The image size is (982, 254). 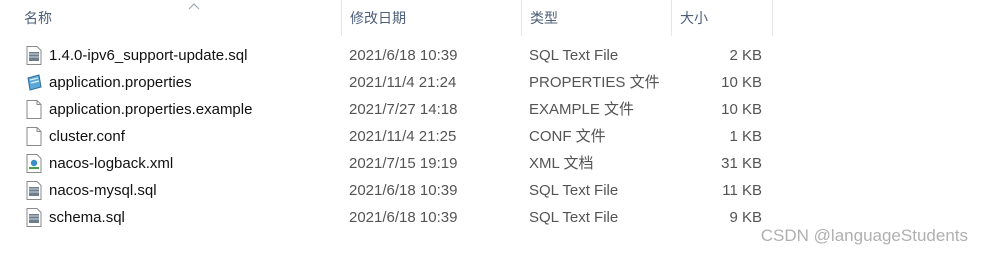 What do you see at coordinates (741, 163) in the screenshot?
I see `file-size: 31 KB` at bounding box center [741, 163].